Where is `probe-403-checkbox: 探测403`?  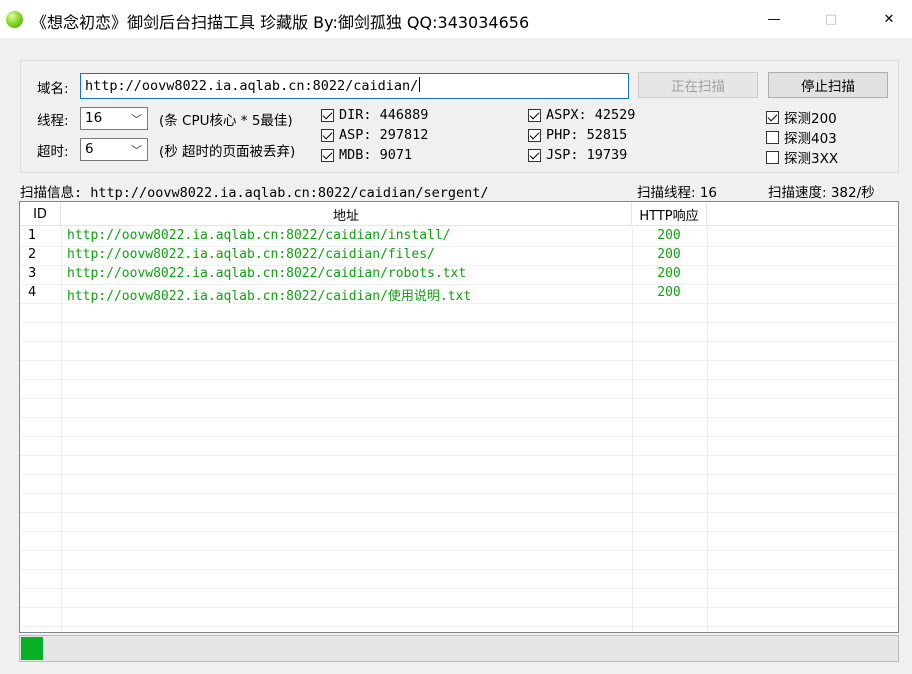 probe-403-checkbox: 探测403 is located at coordinates (801, 137).